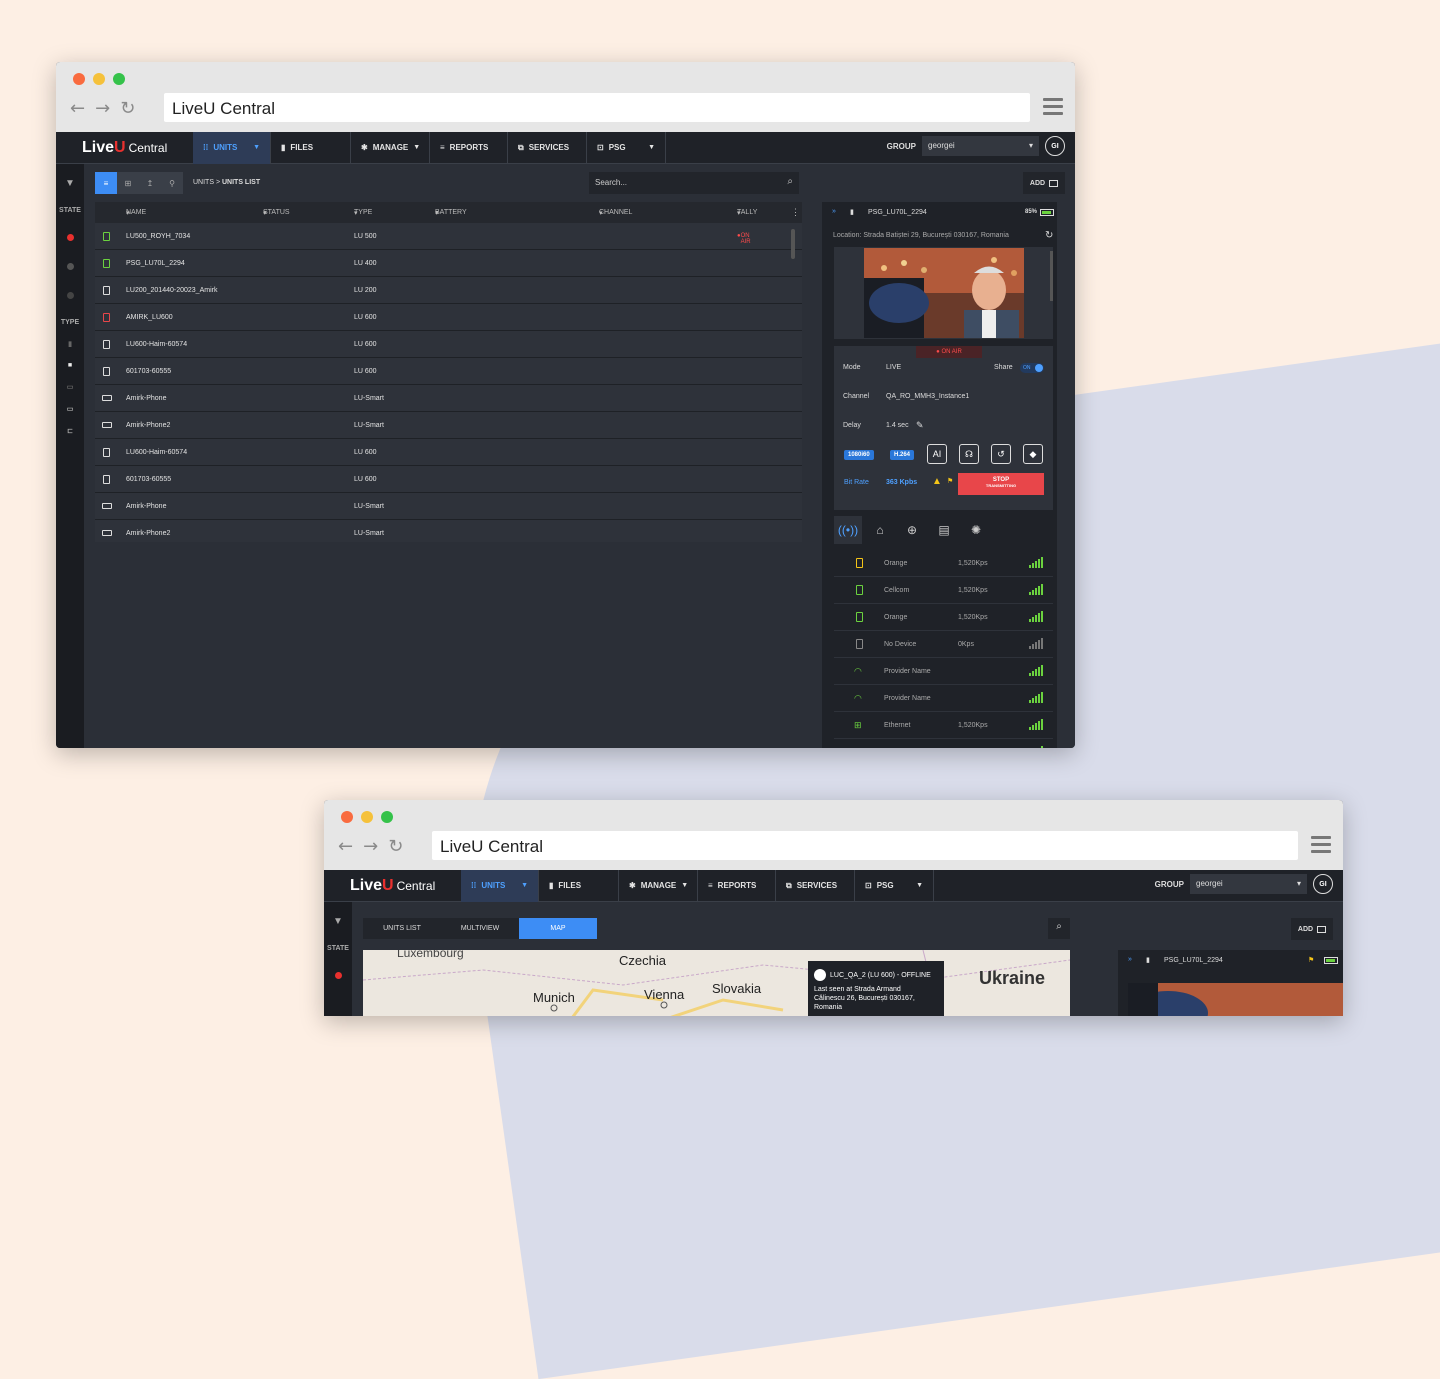  Describe the element at coordinates (1032, 368) in the screenshot. I see `share-toggle: ON` at that location.